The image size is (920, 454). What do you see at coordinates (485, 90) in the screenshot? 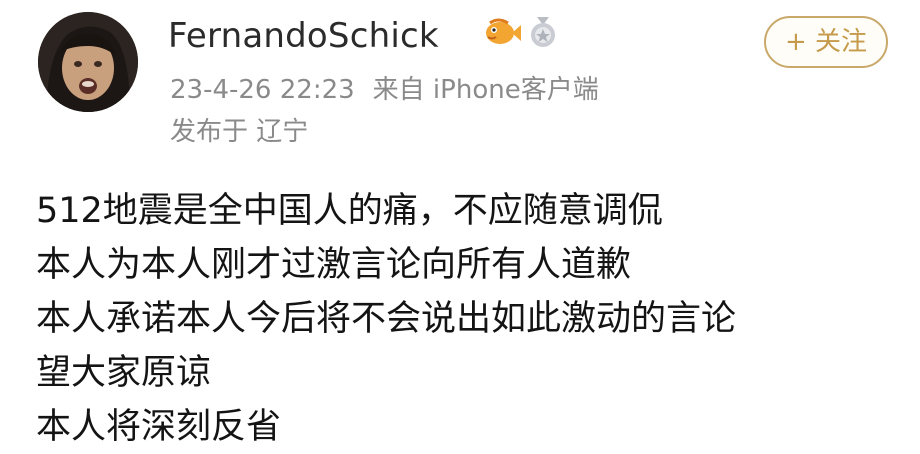
I see `post-source: 来自 iPhone客户端` at bounding box center [485, 90].